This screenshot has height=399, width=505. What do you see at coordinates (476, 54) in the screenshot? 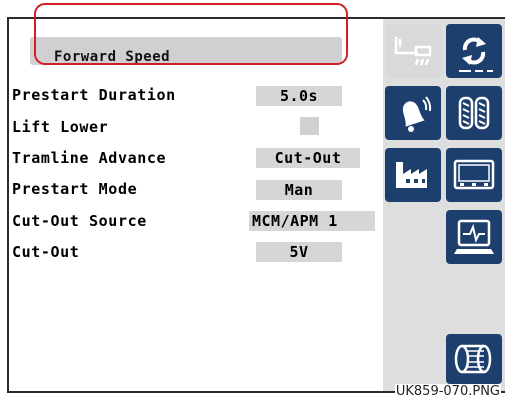
I see `refresh-icon` at bounding box center [476, 54].